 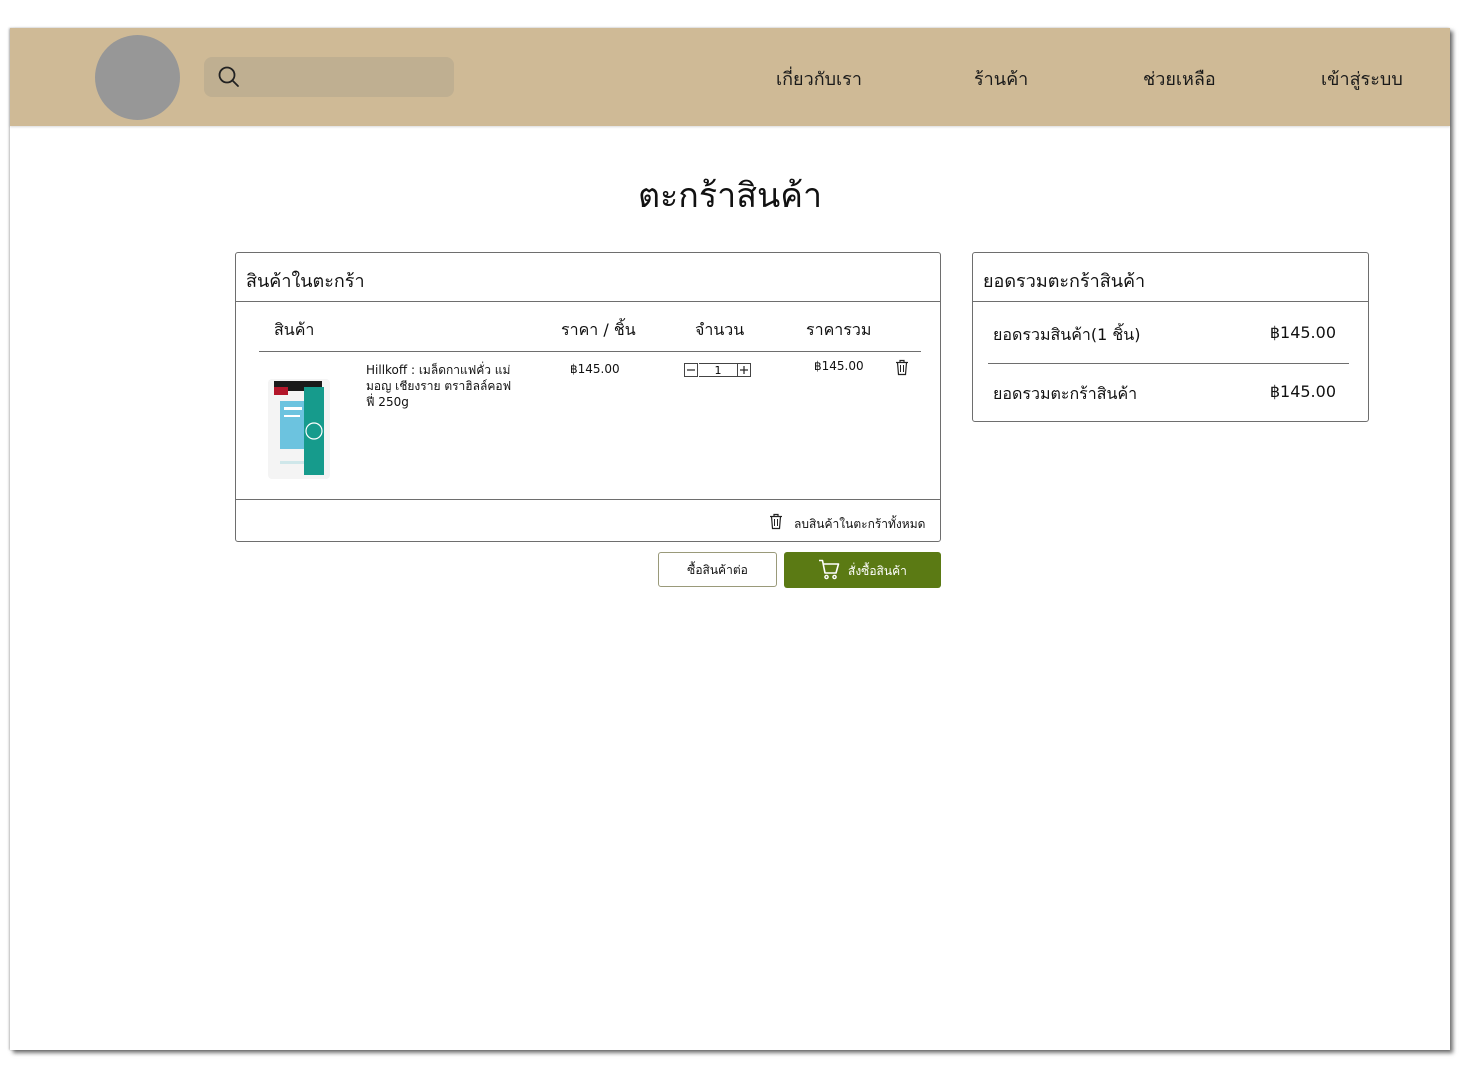 What do you see at coordinates (595, 369) in the screenshot?
I see `product-unit-price: ฿145.00` at bounding box center [595, 369].